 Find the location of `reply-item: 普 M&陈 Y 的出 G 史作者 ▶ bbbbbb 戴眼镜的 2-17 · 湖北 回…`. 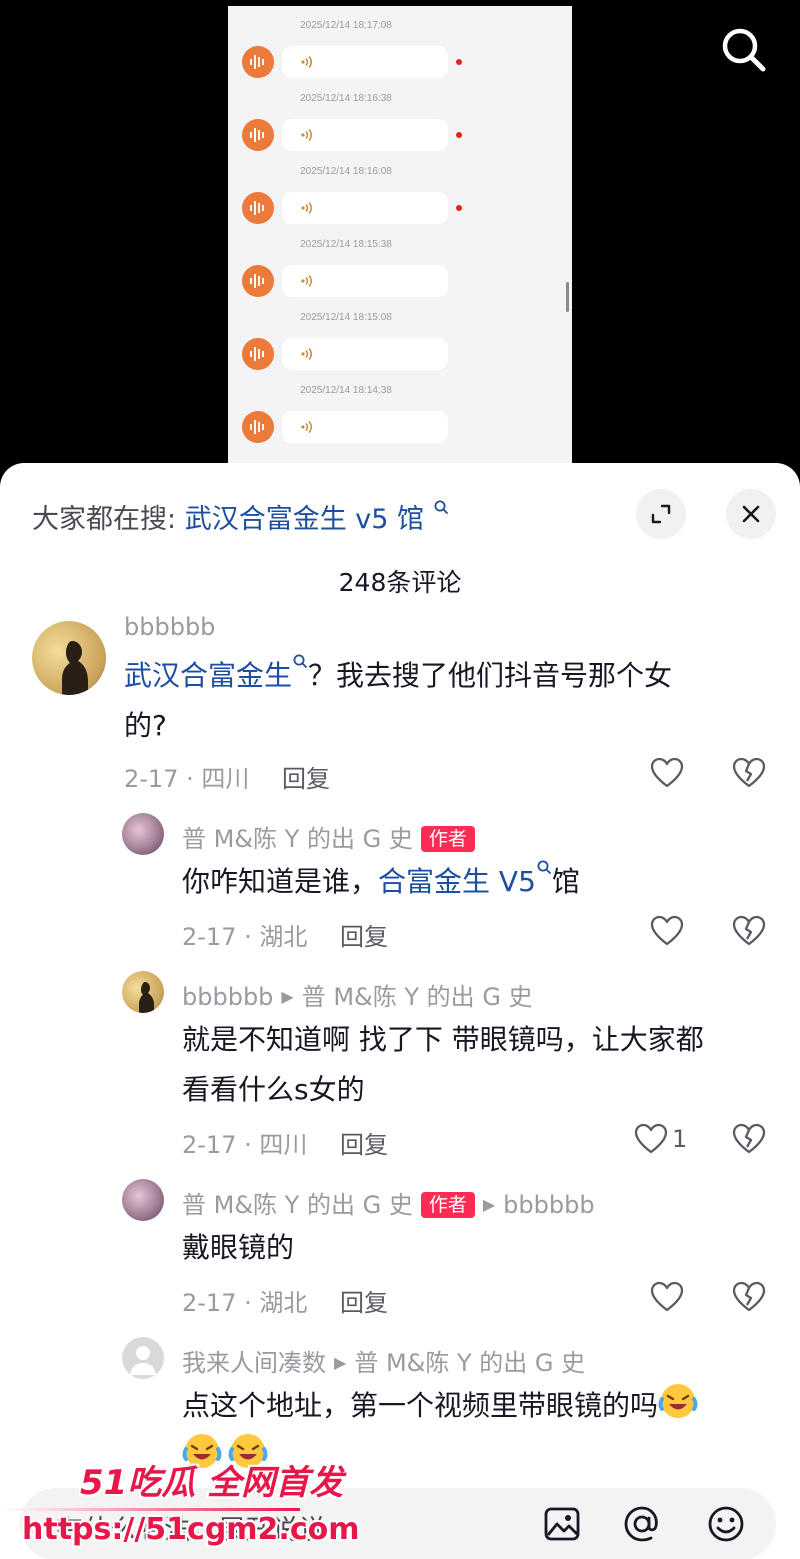

reply-item: 普 M&陈 Y 的出 G 史作者 ▶ bbbbbb 戴眼镜的 2-17 · 湖北 回… is located at coordinates (400, 1254).